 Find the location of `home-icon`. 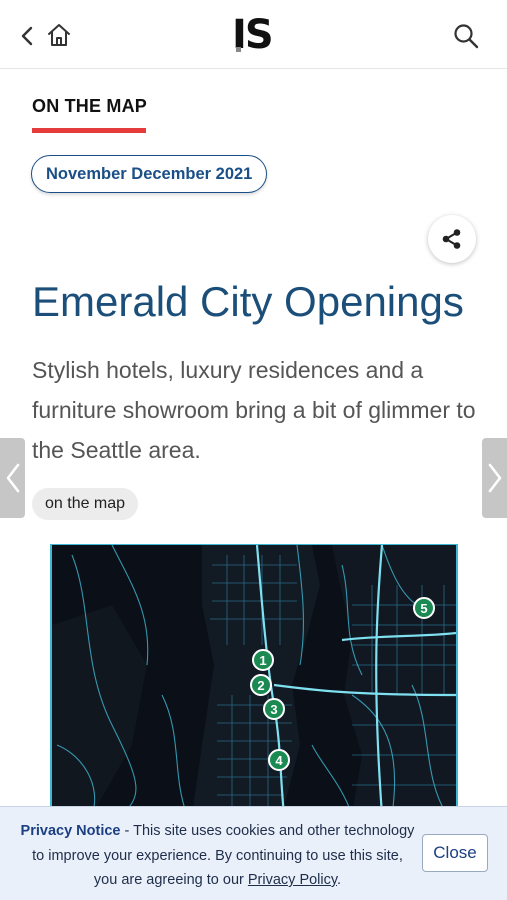

home-icon is located at coordinates (59, 35).